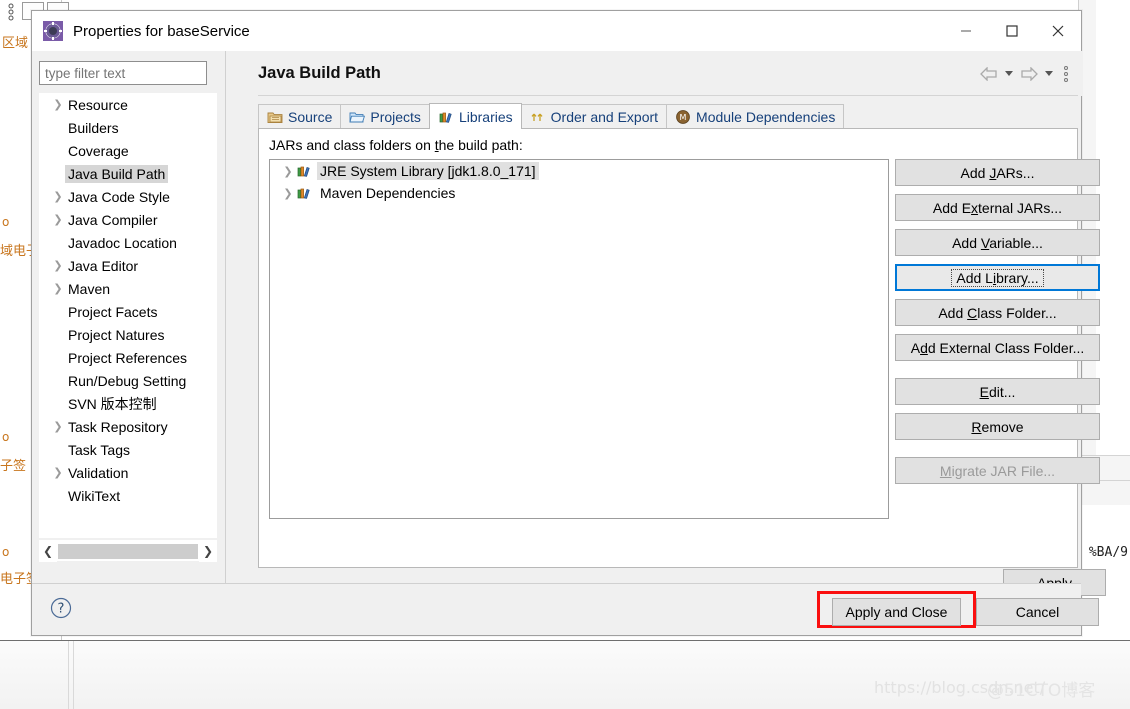 The image size is (1130, 709). I want to click on background-text-fragment: 区域, so click(15, 43).